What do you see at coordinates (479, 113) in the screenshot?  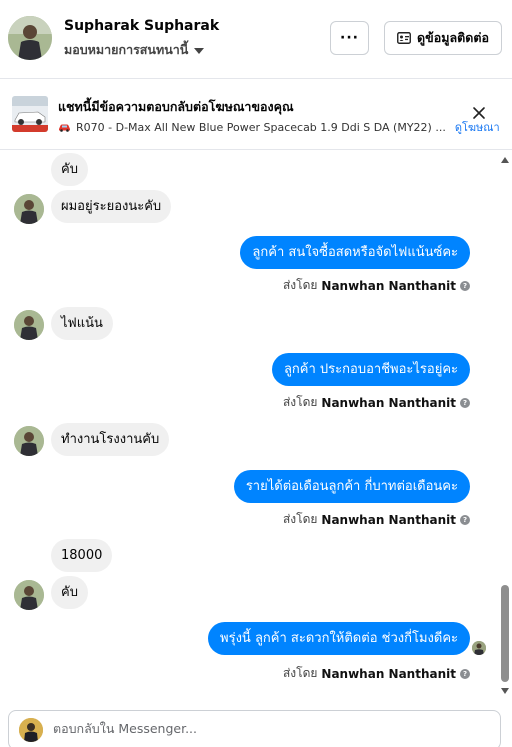 I see `close-icon` at bounding box center [479, 113].